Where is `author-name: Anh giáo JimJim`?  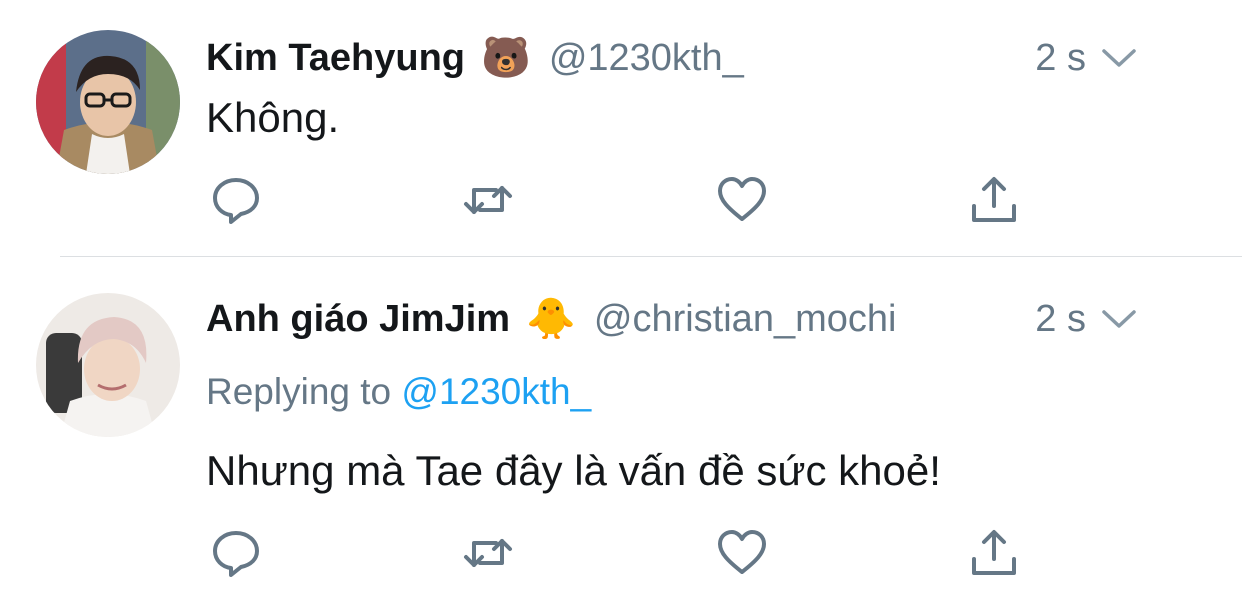
author-name: Anh giáo JimJim is located at coordinates (358, 319).